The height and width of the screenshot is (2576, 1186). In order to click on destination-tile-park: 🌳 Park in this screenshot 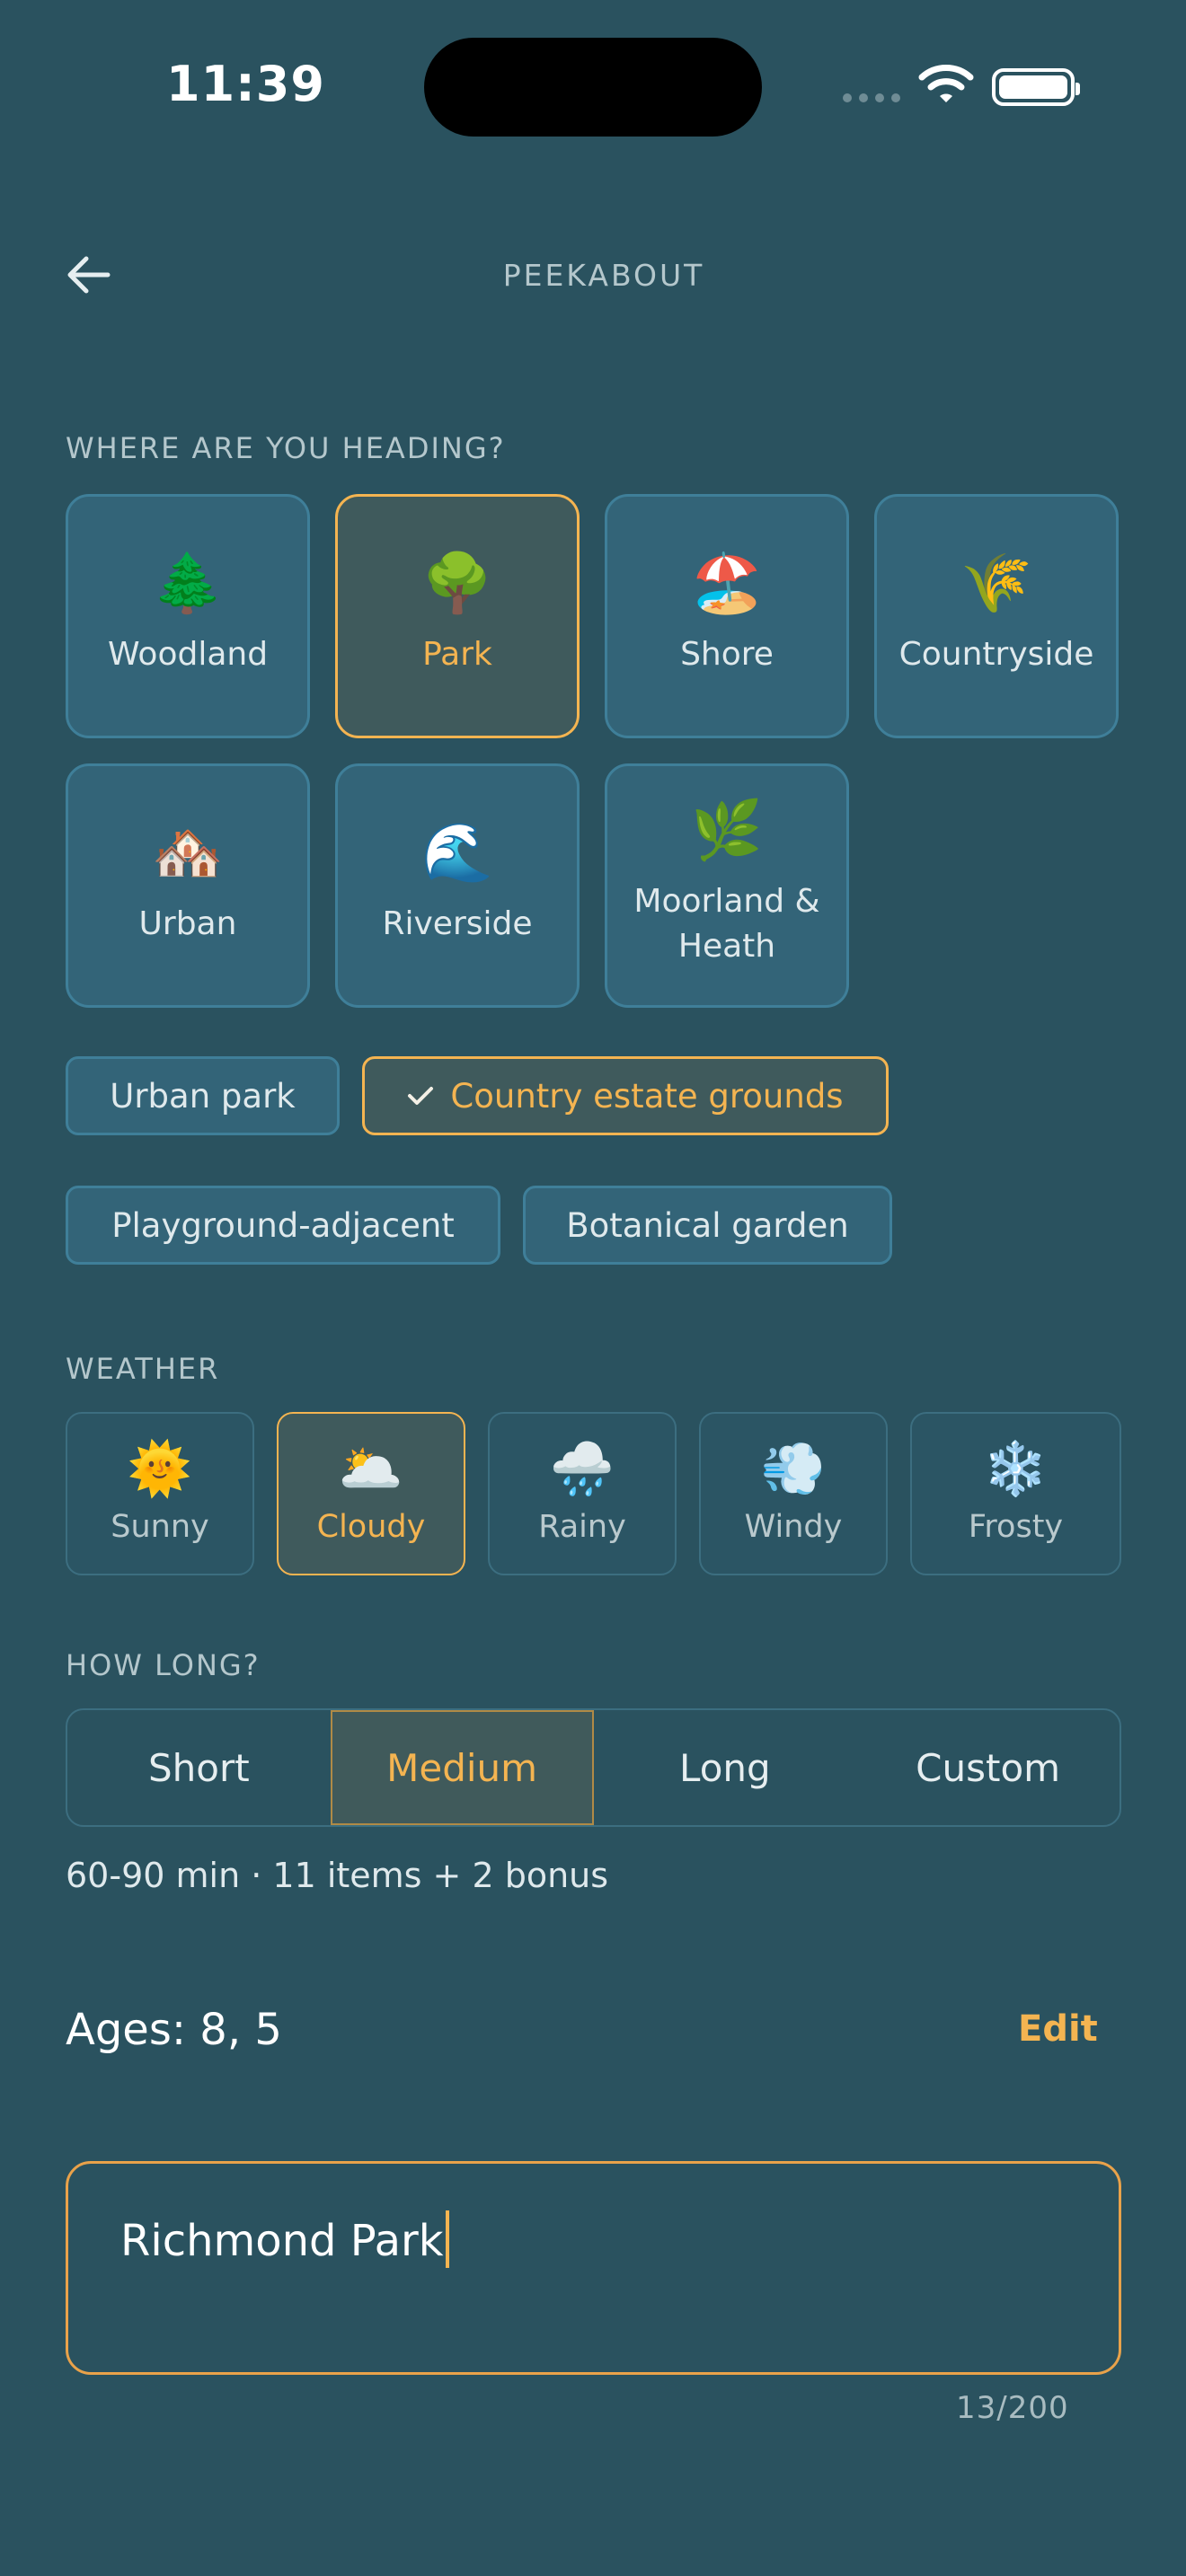, I will do `click(457, 616)`.